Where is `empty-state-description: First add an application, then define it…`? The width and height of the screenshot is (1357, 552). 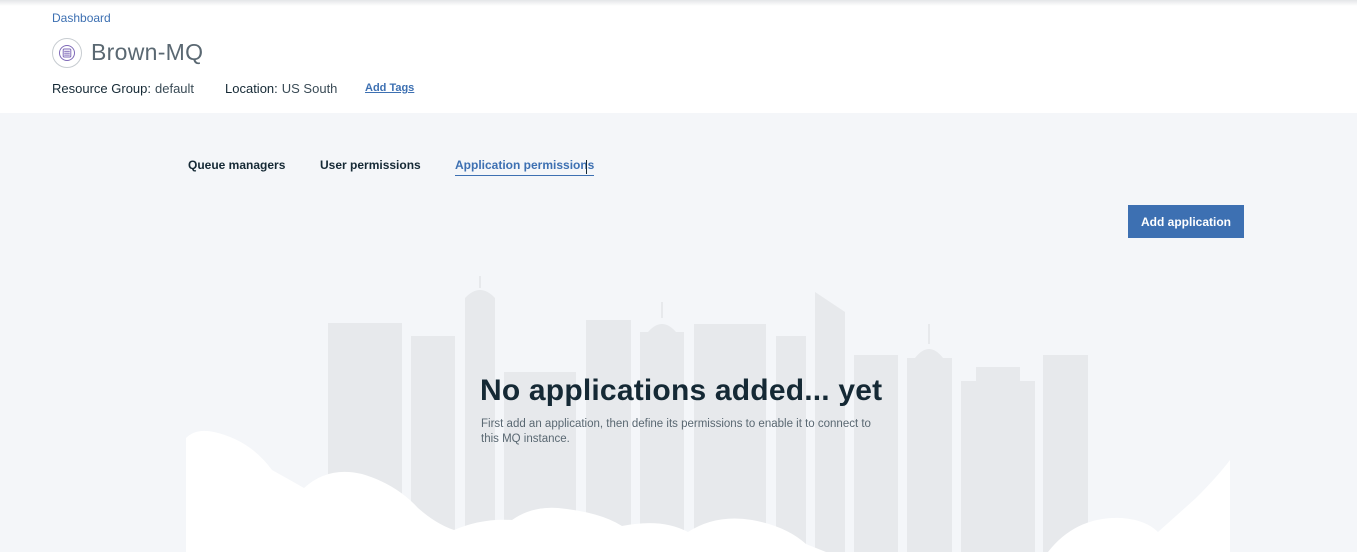
empty-state-description: First add an application, then define it… is located at coordinates (676, 431).